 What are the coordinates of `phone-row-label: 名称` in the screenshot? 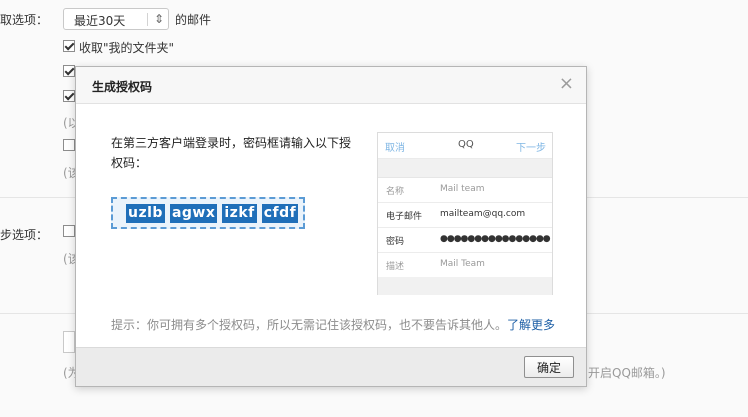 It's located at (395, 192).